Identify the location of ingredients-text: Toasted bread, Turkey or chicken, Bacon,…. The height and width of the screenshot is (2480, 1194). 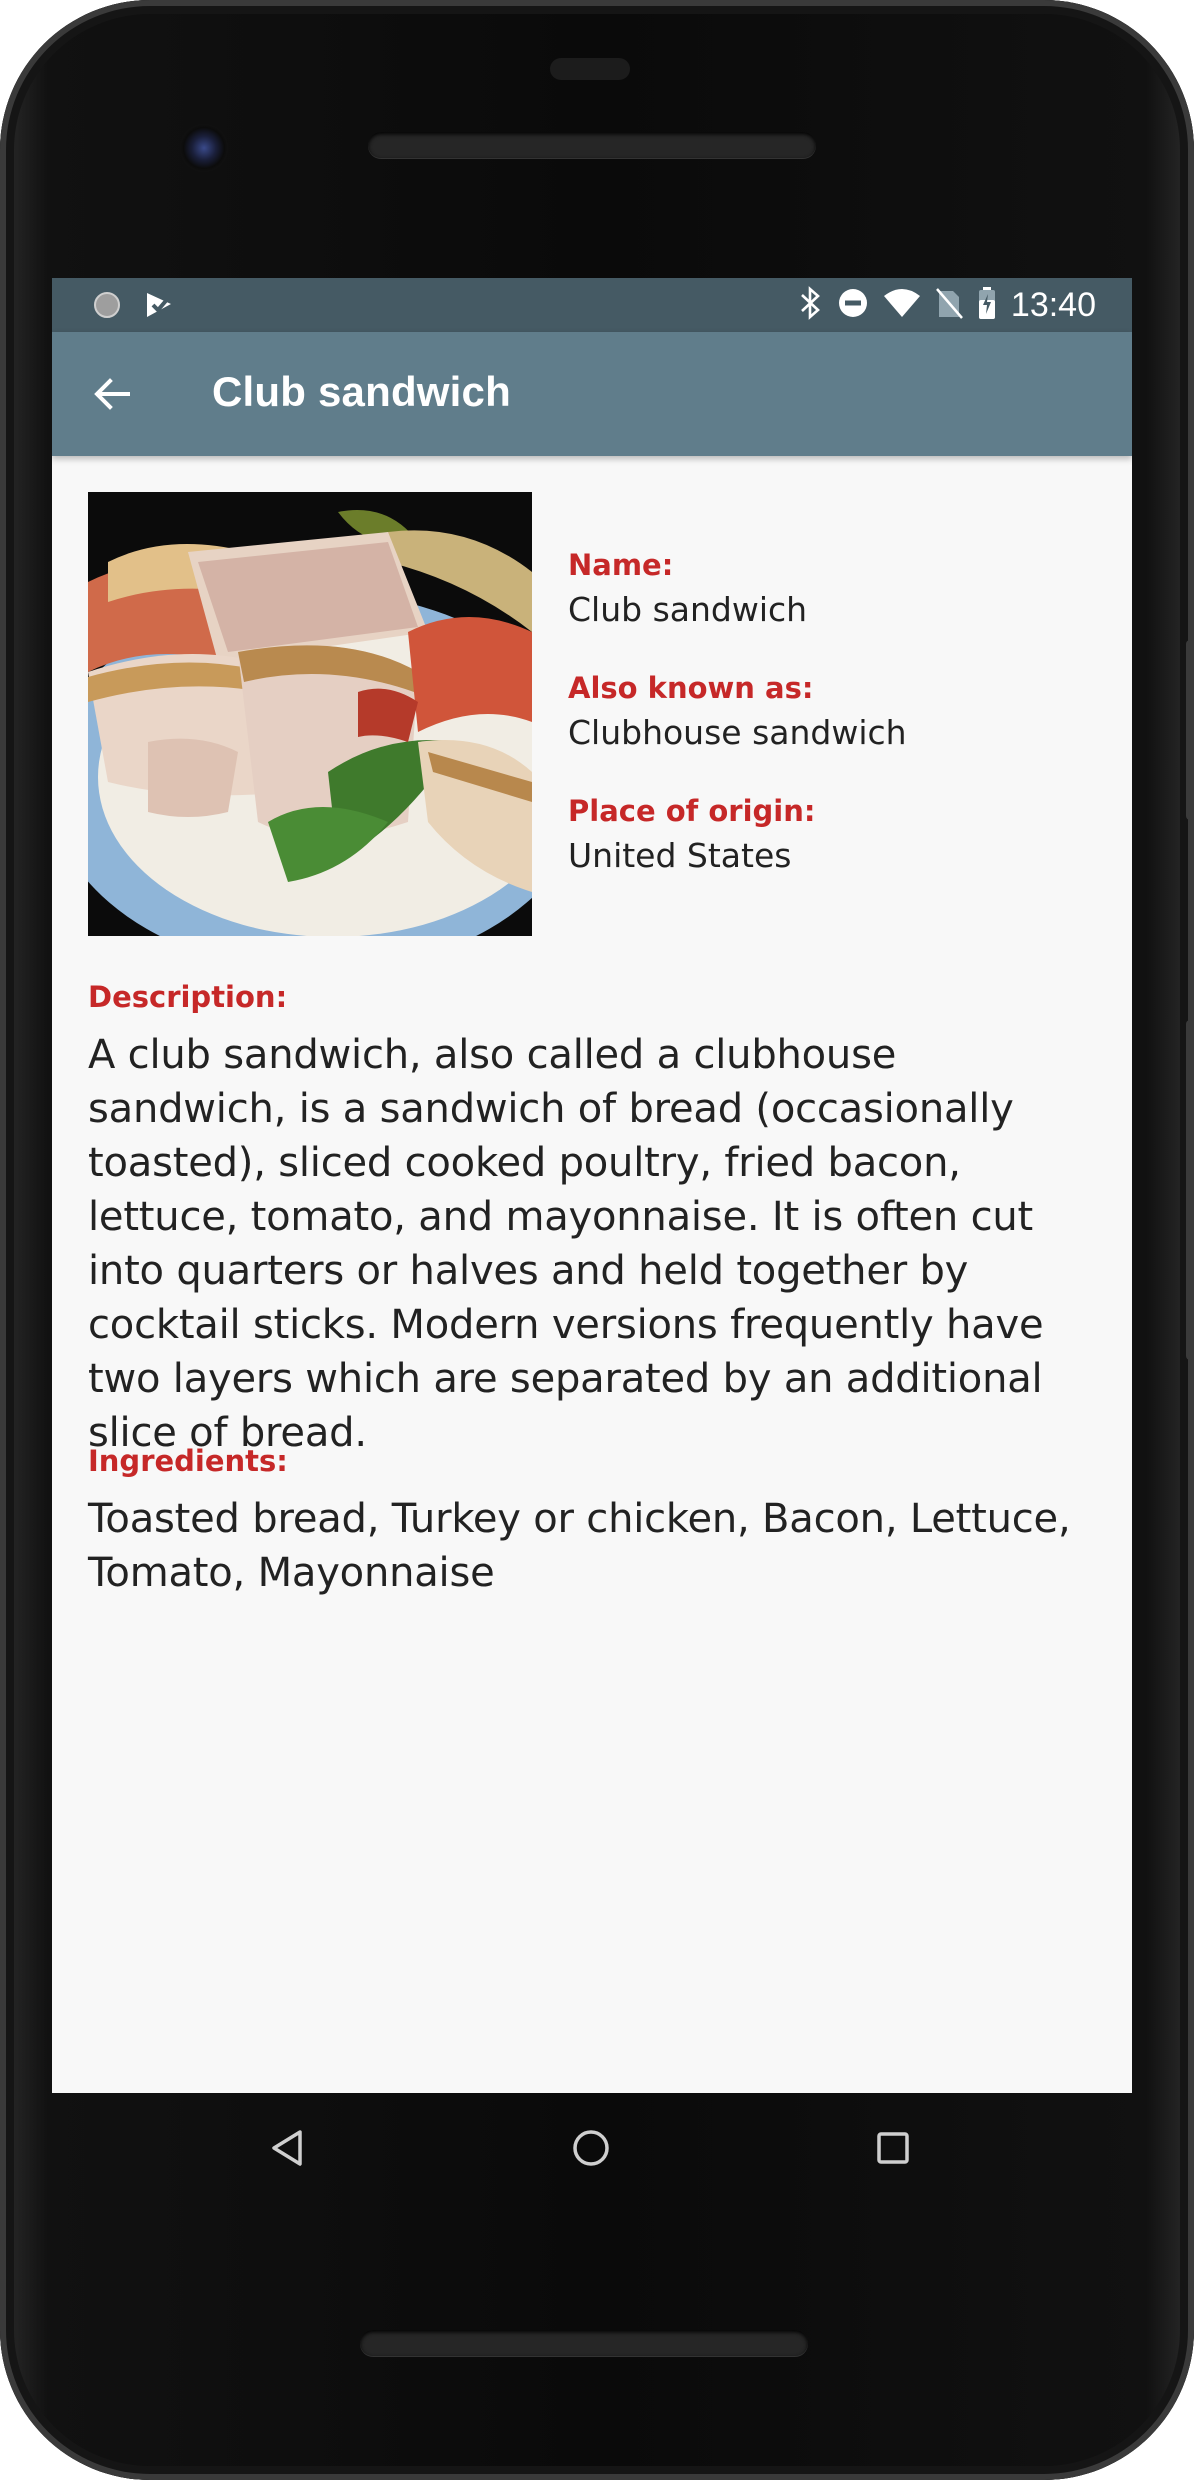
(579, 1546).